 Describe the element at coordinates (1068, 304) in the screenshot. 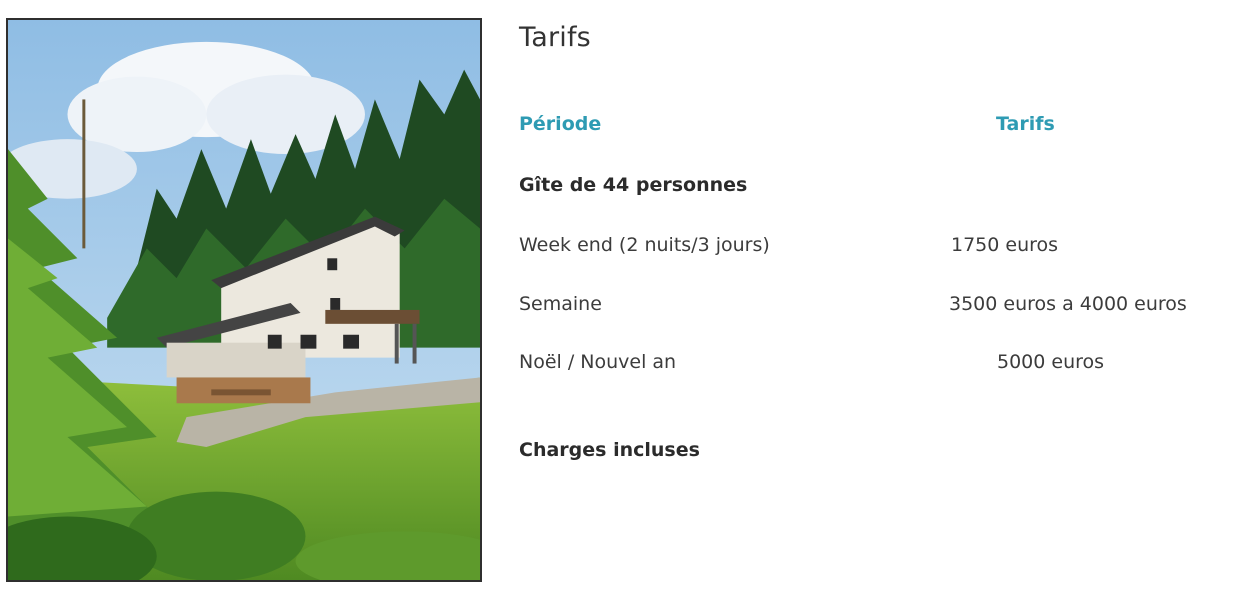

I see `rate-row-price: 3500 euros a 4000 euros` at that location.